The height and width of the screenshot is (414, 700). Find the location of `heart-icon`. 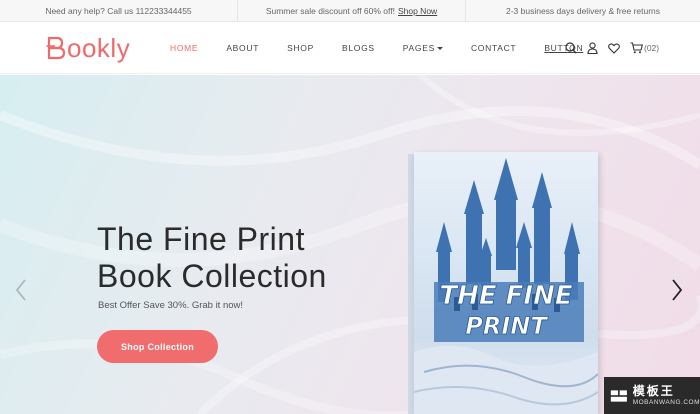

heart-icon is located at coordinates (614, 48).